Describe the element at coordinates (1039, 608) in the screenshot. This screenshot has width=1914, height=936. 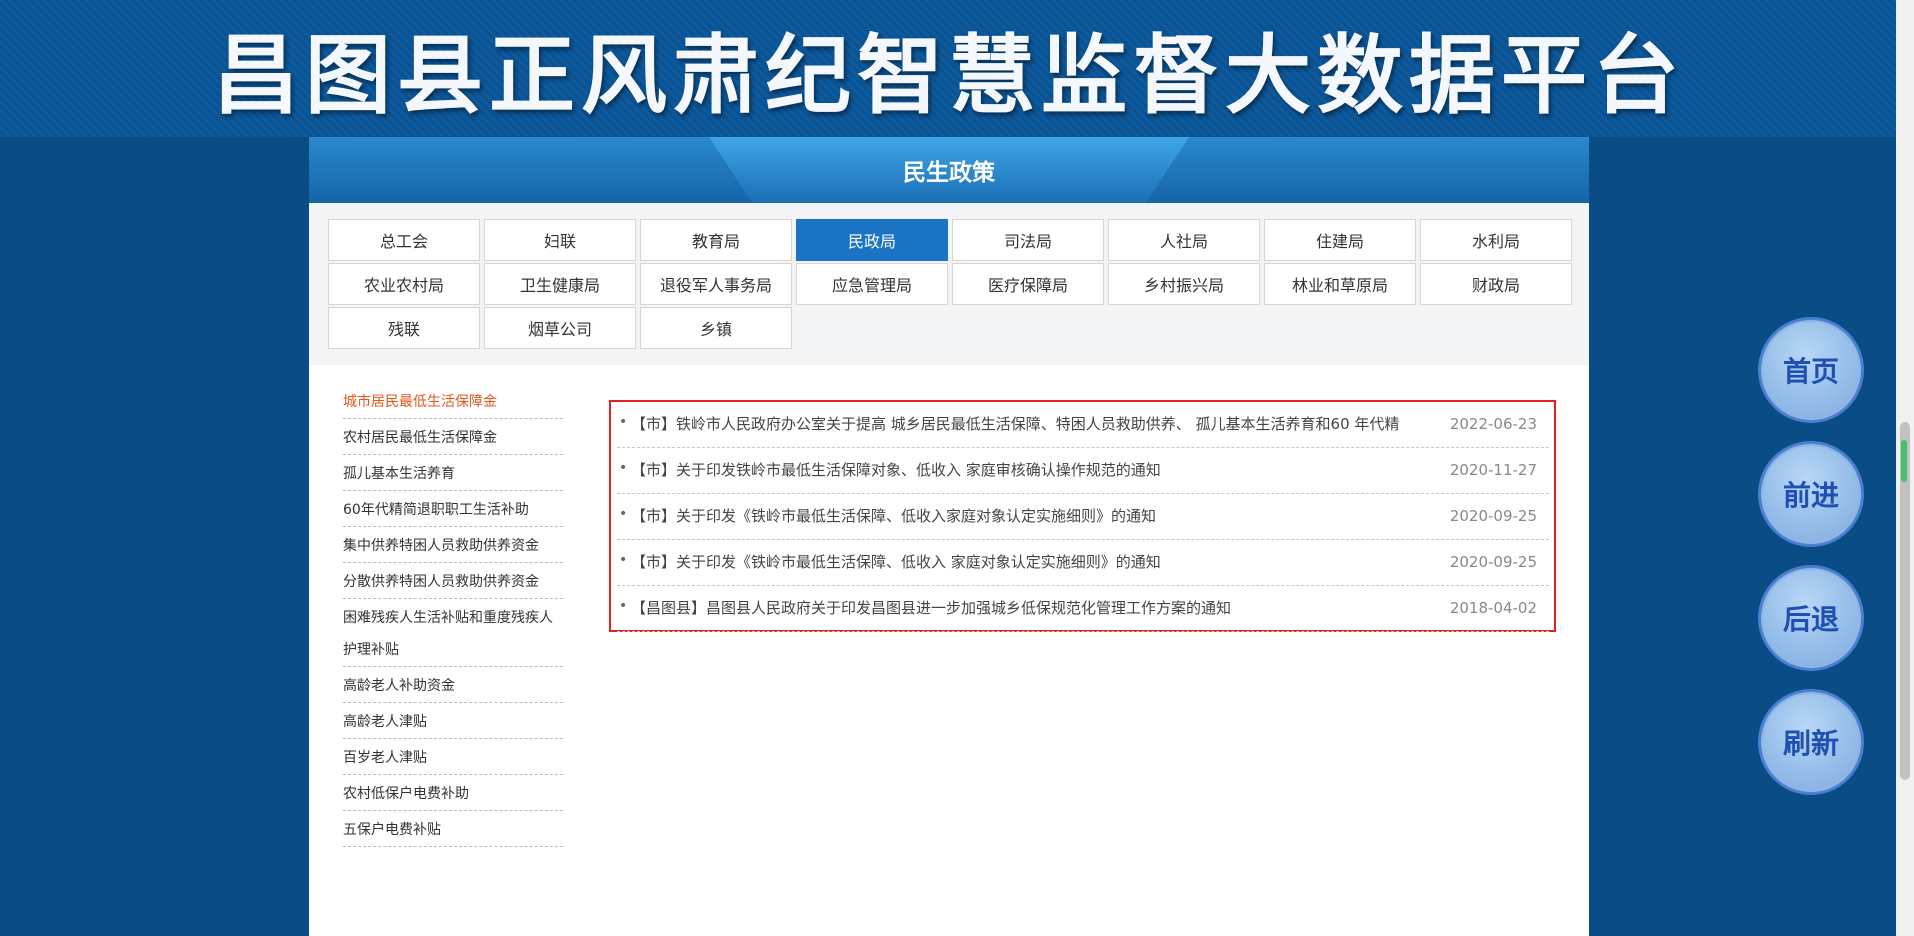
I see `news-title-link: 【昌图县】昌图县人民政府关于印发昌图县进一步加强城乡低保规范化管理工作方案的通知` at that location.